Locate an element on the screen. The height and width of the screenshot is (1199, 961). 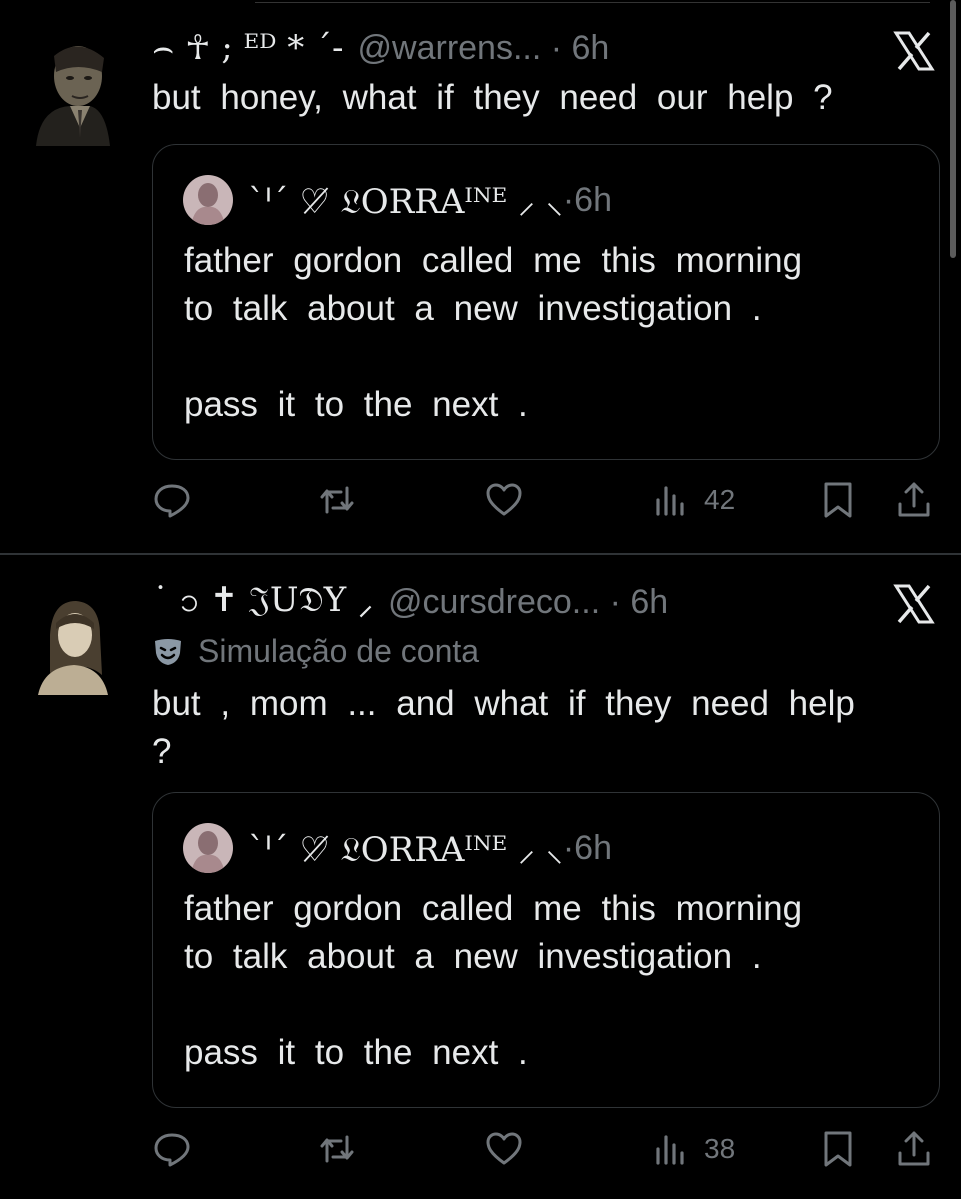
post-text-line: but , mom ... and what if they need help is located at coordinates (503, 703).